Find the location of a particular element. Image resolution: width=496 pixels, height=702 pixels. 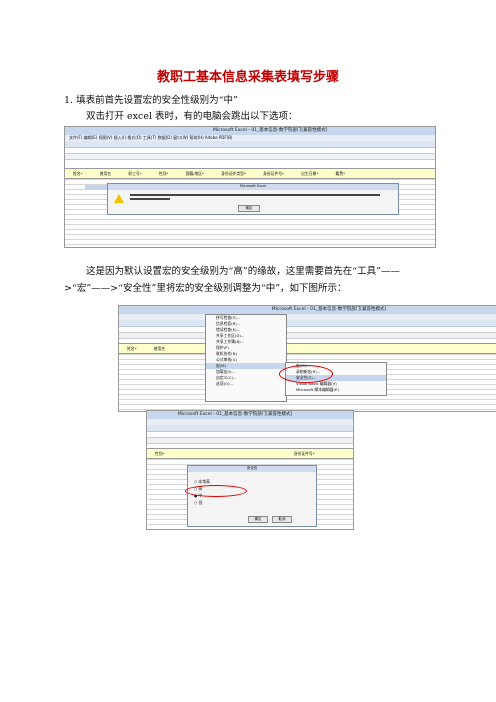

option-label: 低 is located at coordinates (200, 502).